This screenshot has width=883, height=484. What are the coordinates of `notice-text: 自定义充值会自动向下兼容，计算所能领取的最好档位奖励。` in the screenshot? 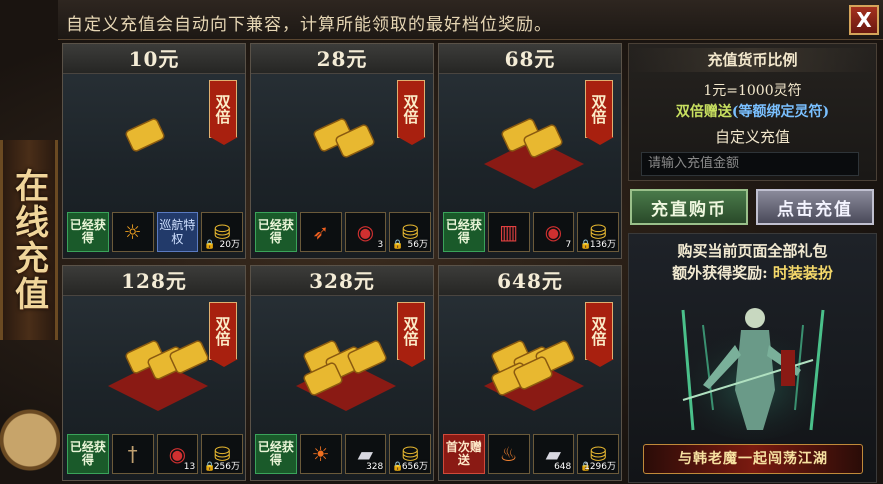 It's located at (309, 25).